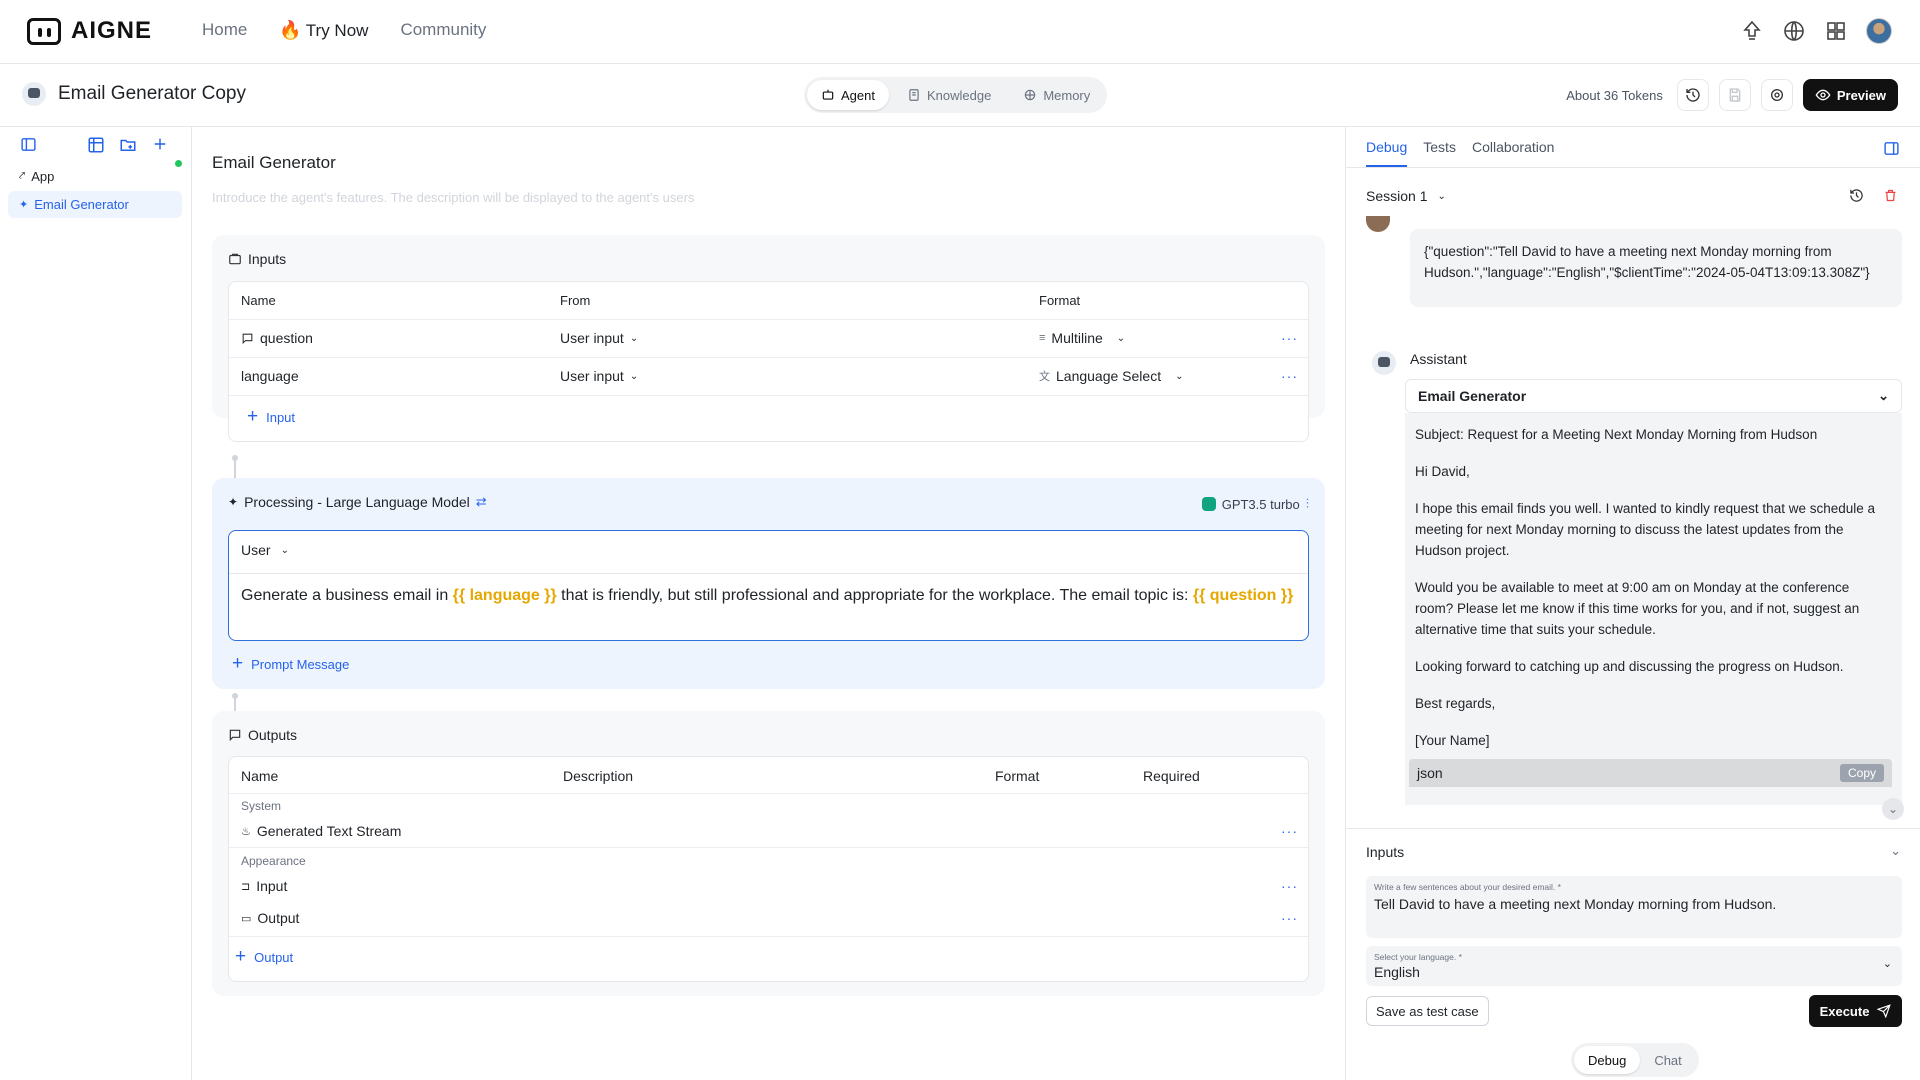  Describe the element at coordinates (768, 919) in the screenshot. I see `table-row: ▭ Output ···` at that location.